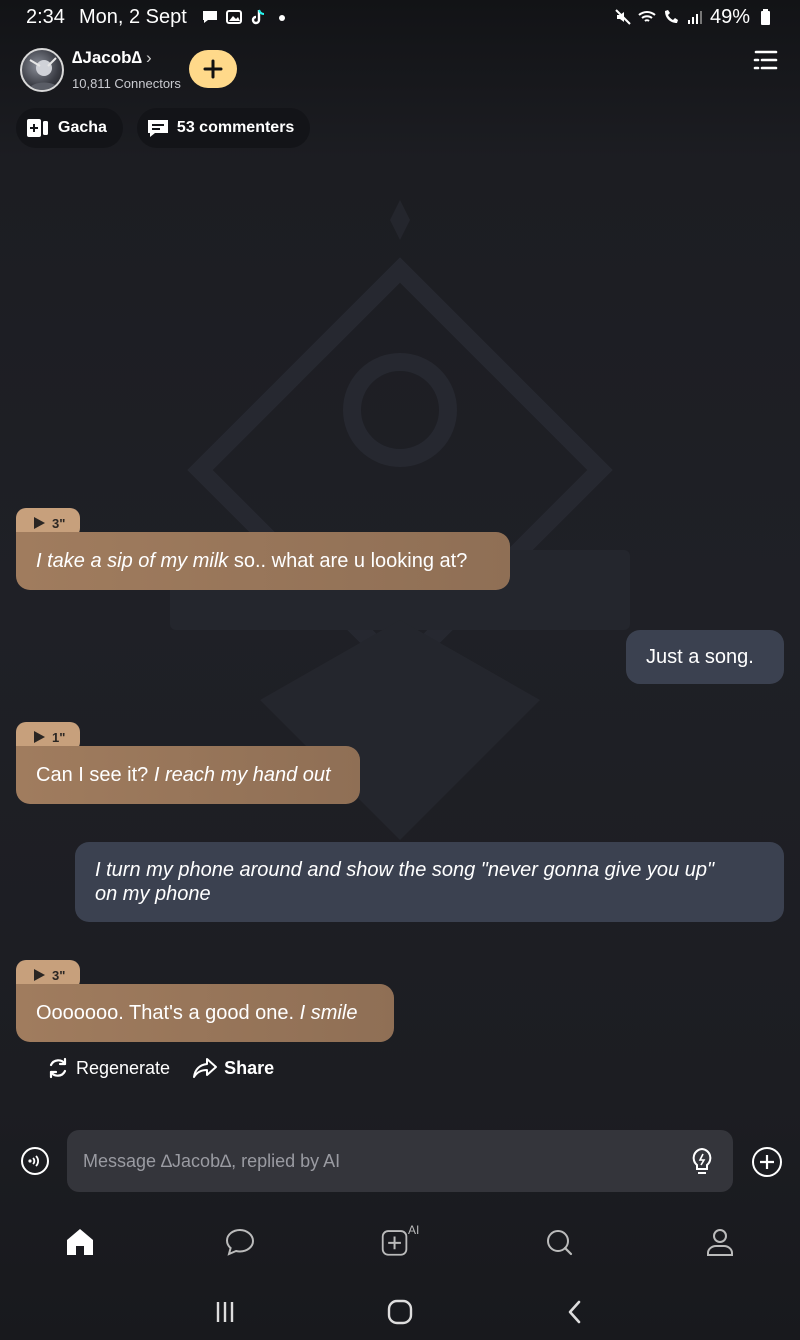 The image size is (800, 1340). I want to click on profile-icon, so click(720, 1242).